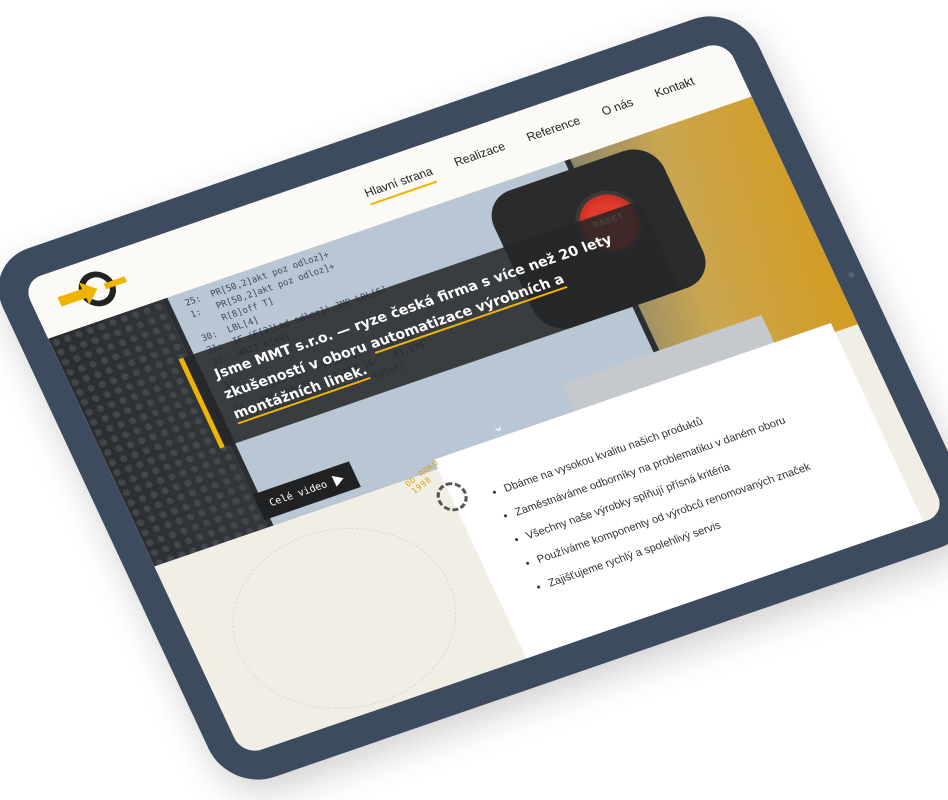 The width and height of the screenshot is (948, 800). Describe the element at coordinates (675, 89) in the screenshot. I see `nav-item-kontakt: Kontakt` at that location.